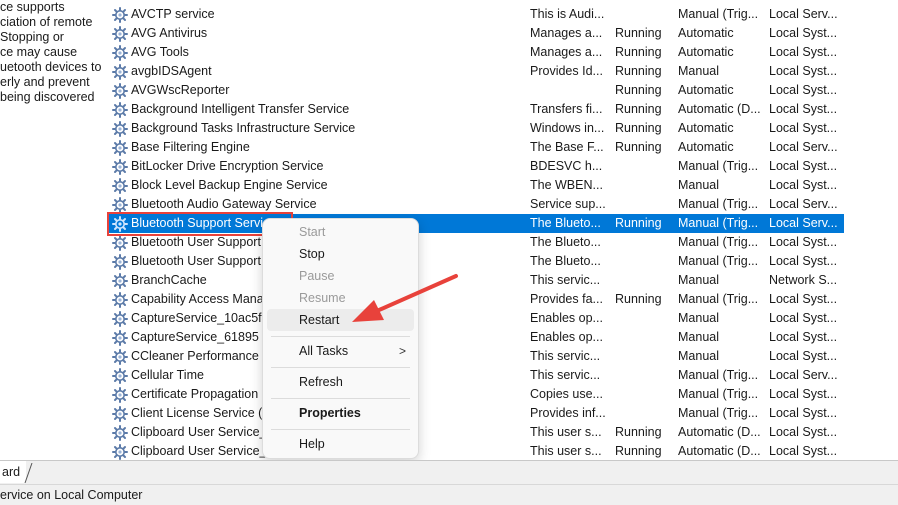 The image size is (898, 505). What do you see at coordinates (171, 71) in the screenshot?
I see `service-name: avgbIDSAgent` at bounding box center [171, 71].